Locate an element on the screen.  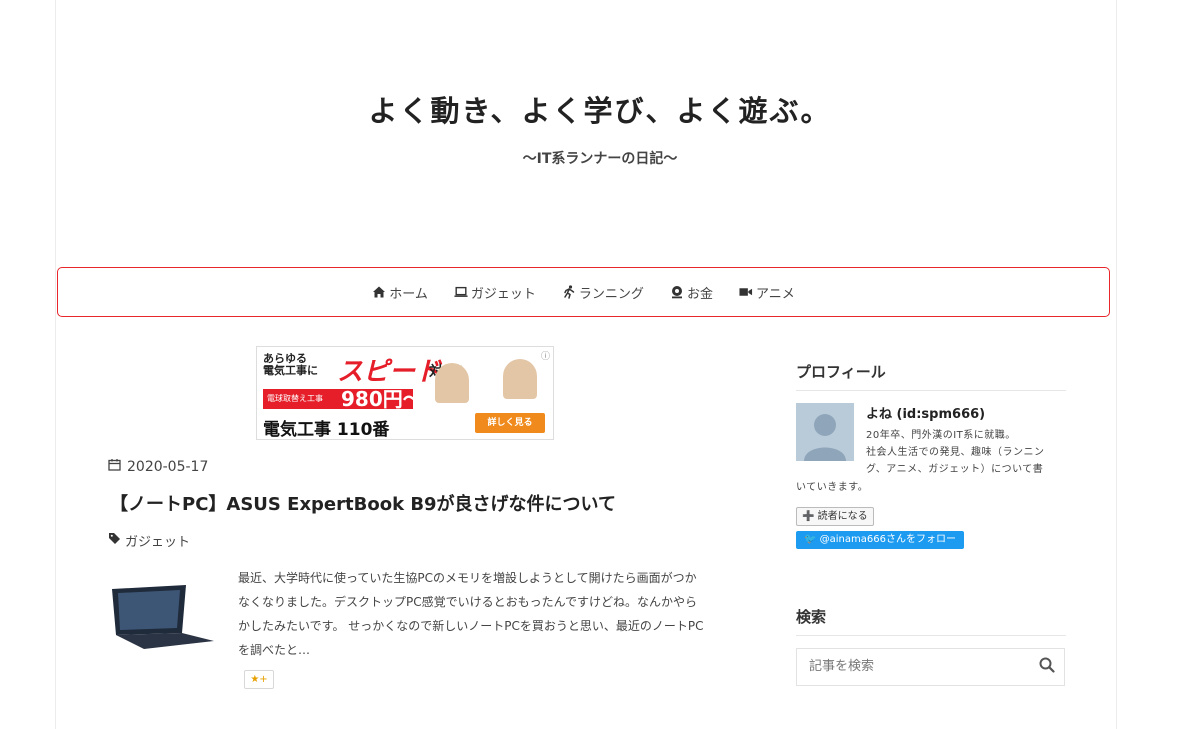
calendar-icon is located at coordinates (114, 466).